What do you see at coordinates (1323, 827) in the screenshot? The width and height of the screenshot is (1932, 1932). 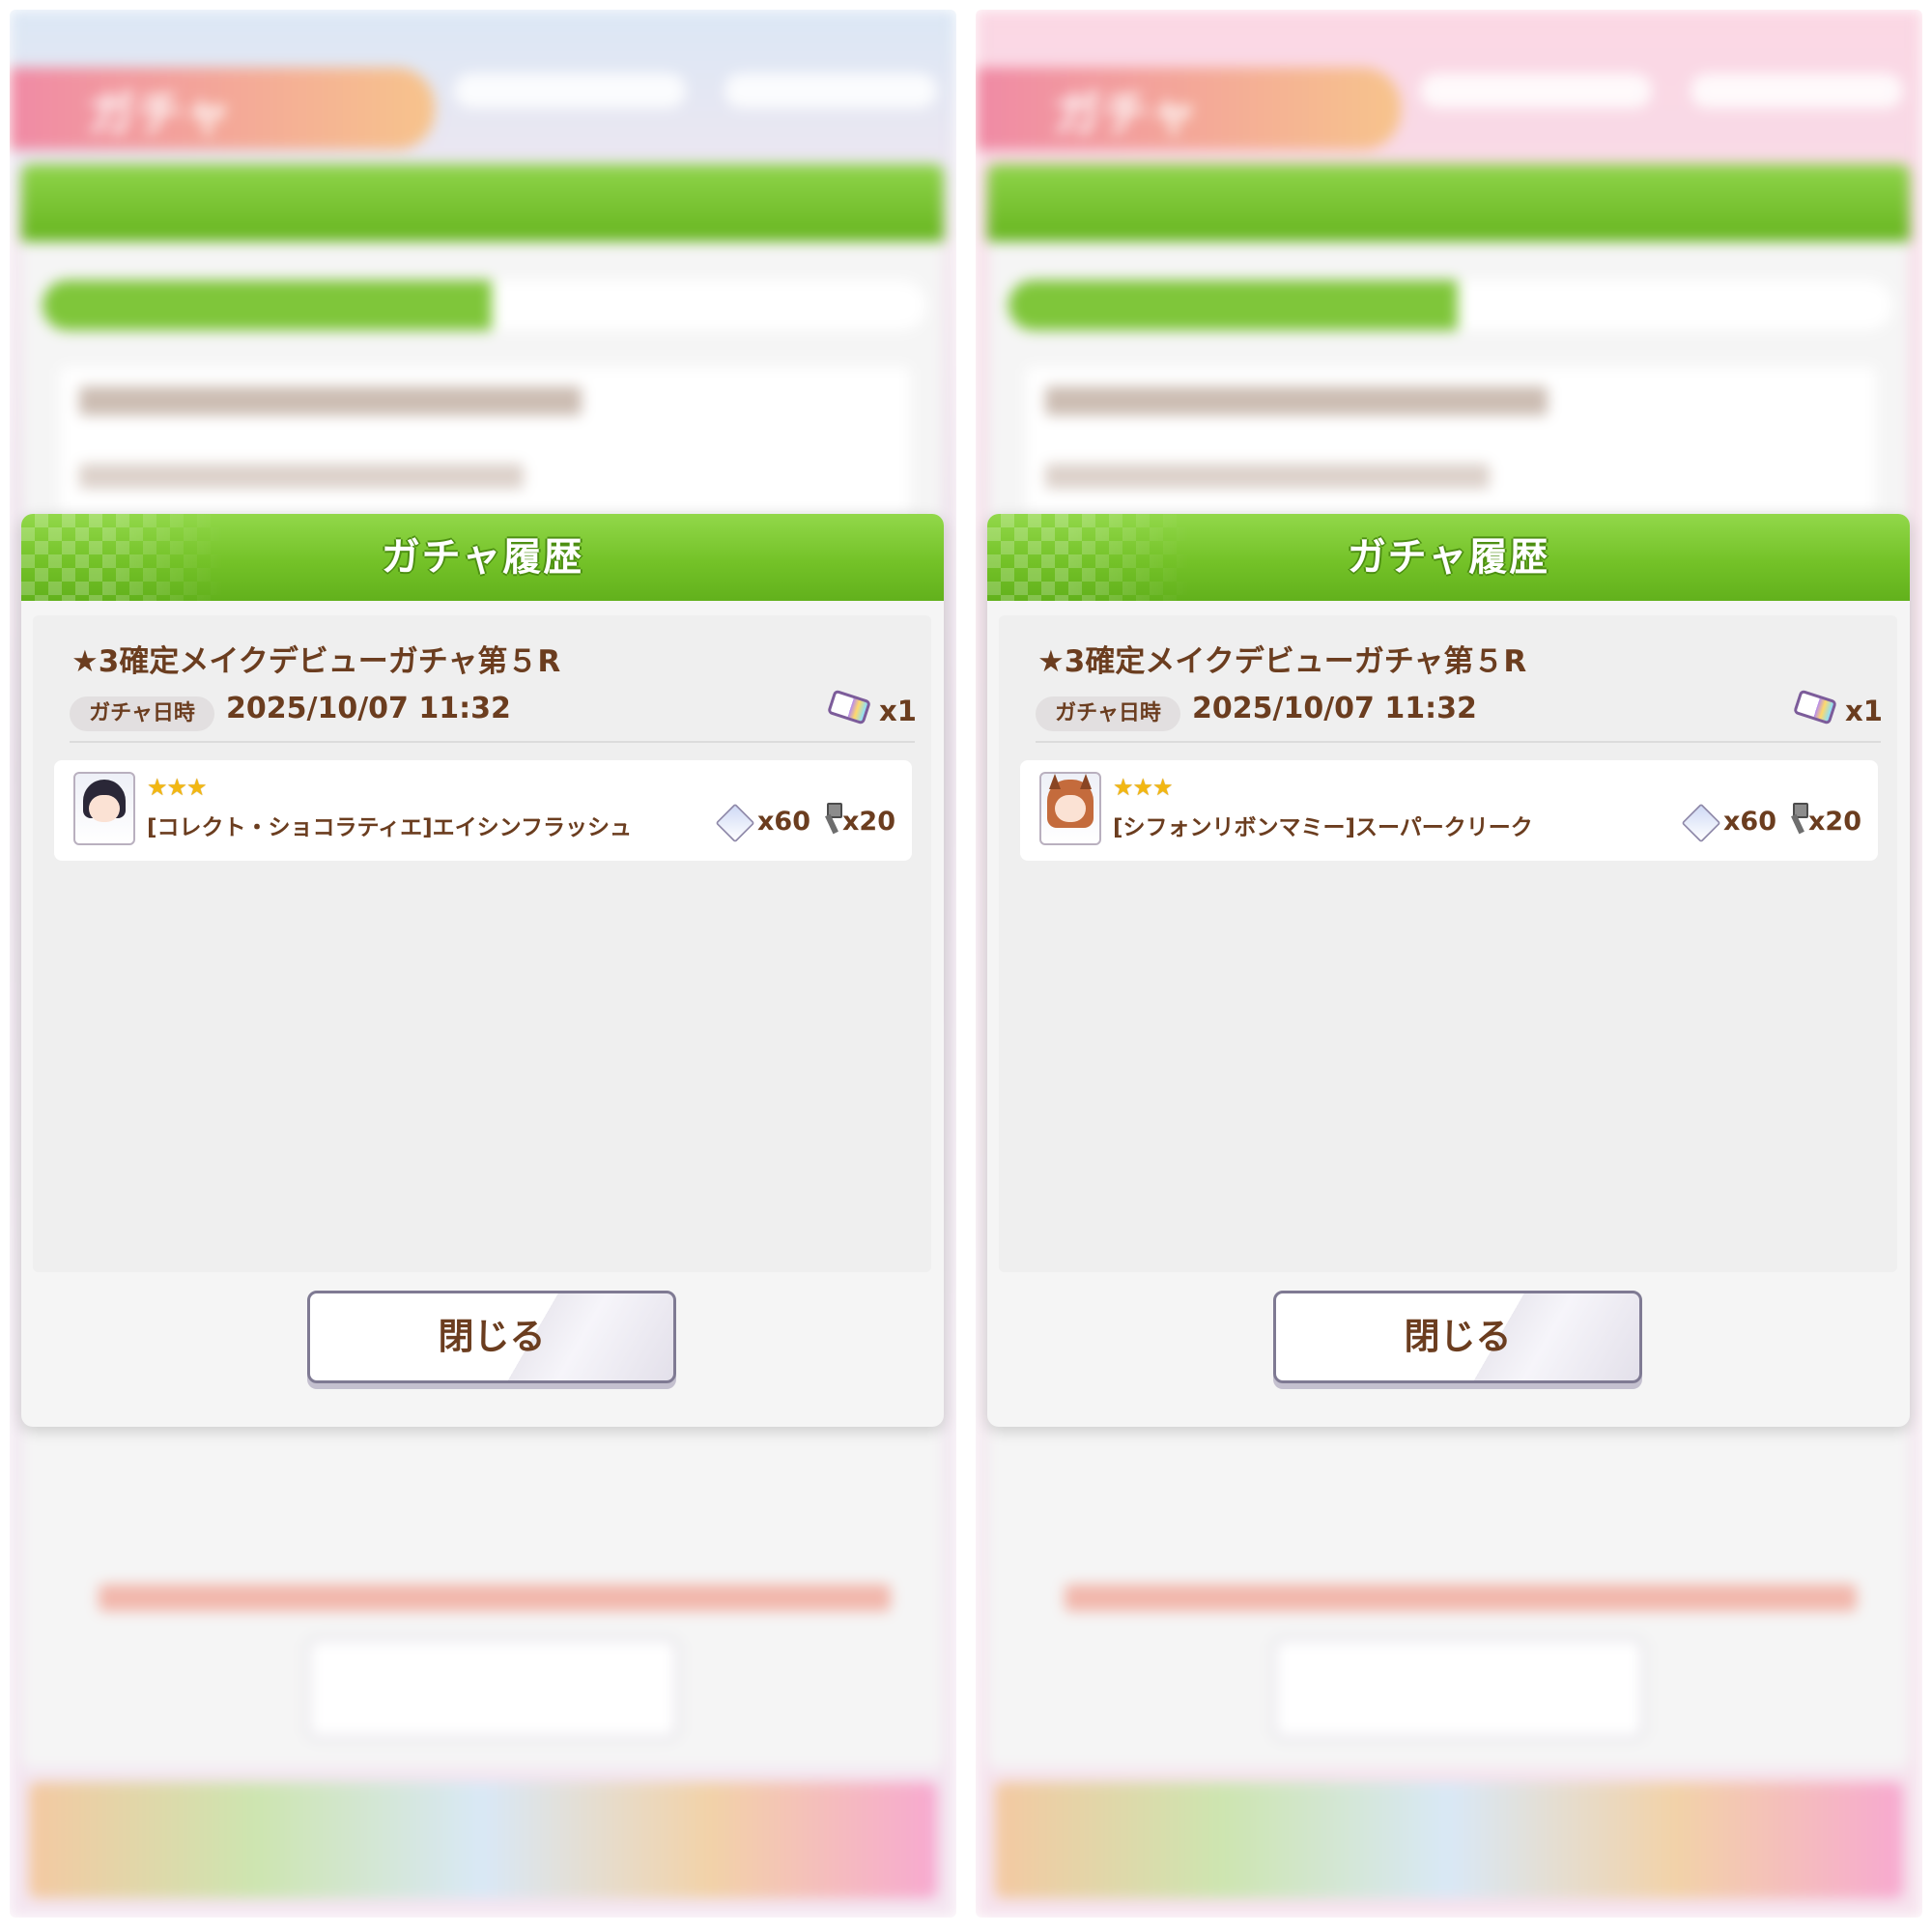 I see `character-name: [シフォンリボンマミー]スーパークリーク` at bounding box center [1323, 827].